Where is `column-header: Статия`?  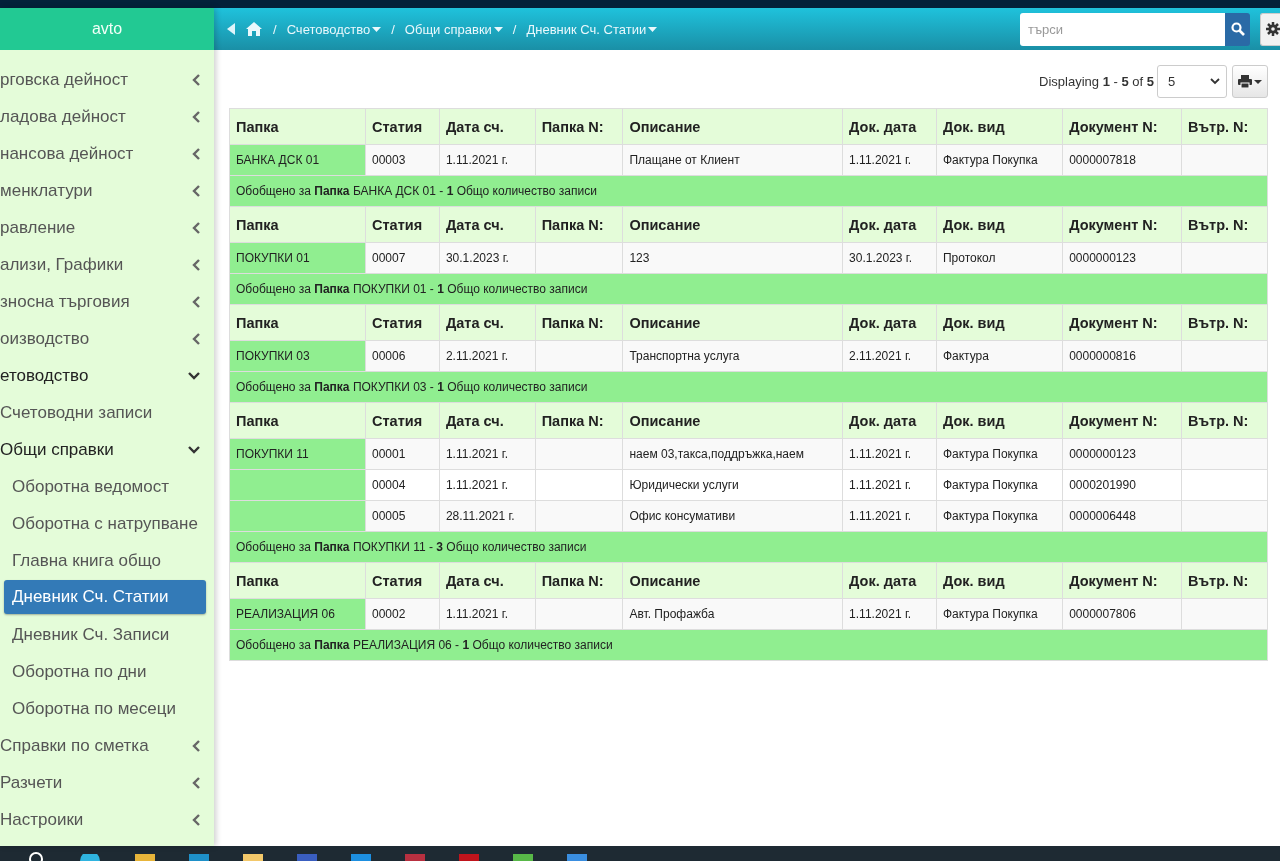
column-header: Статия is located at coordinates (402, 224).